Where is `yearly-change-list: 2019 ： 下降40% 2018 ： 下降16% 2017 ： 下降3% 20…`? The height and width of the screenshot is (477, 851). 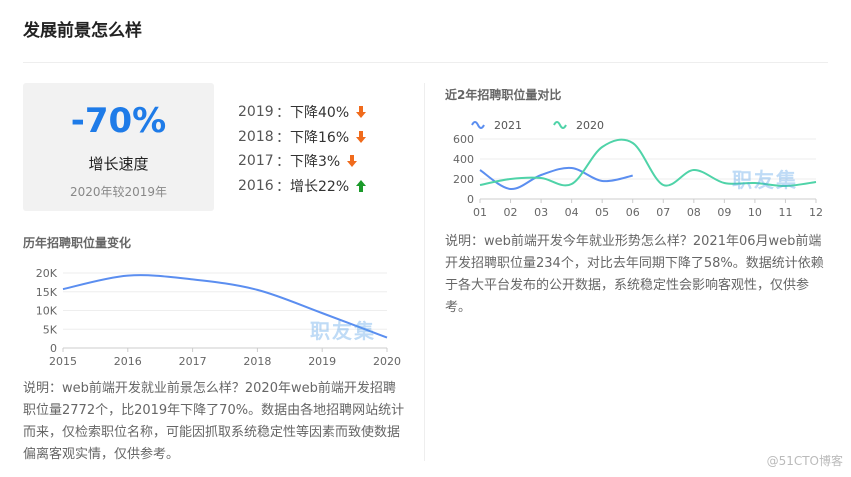
yearly-change-list: 2019 ： 下降40% 2018 ： 下降16% 2017 ： 下降3% 20… is located at coordinates (323, 149).